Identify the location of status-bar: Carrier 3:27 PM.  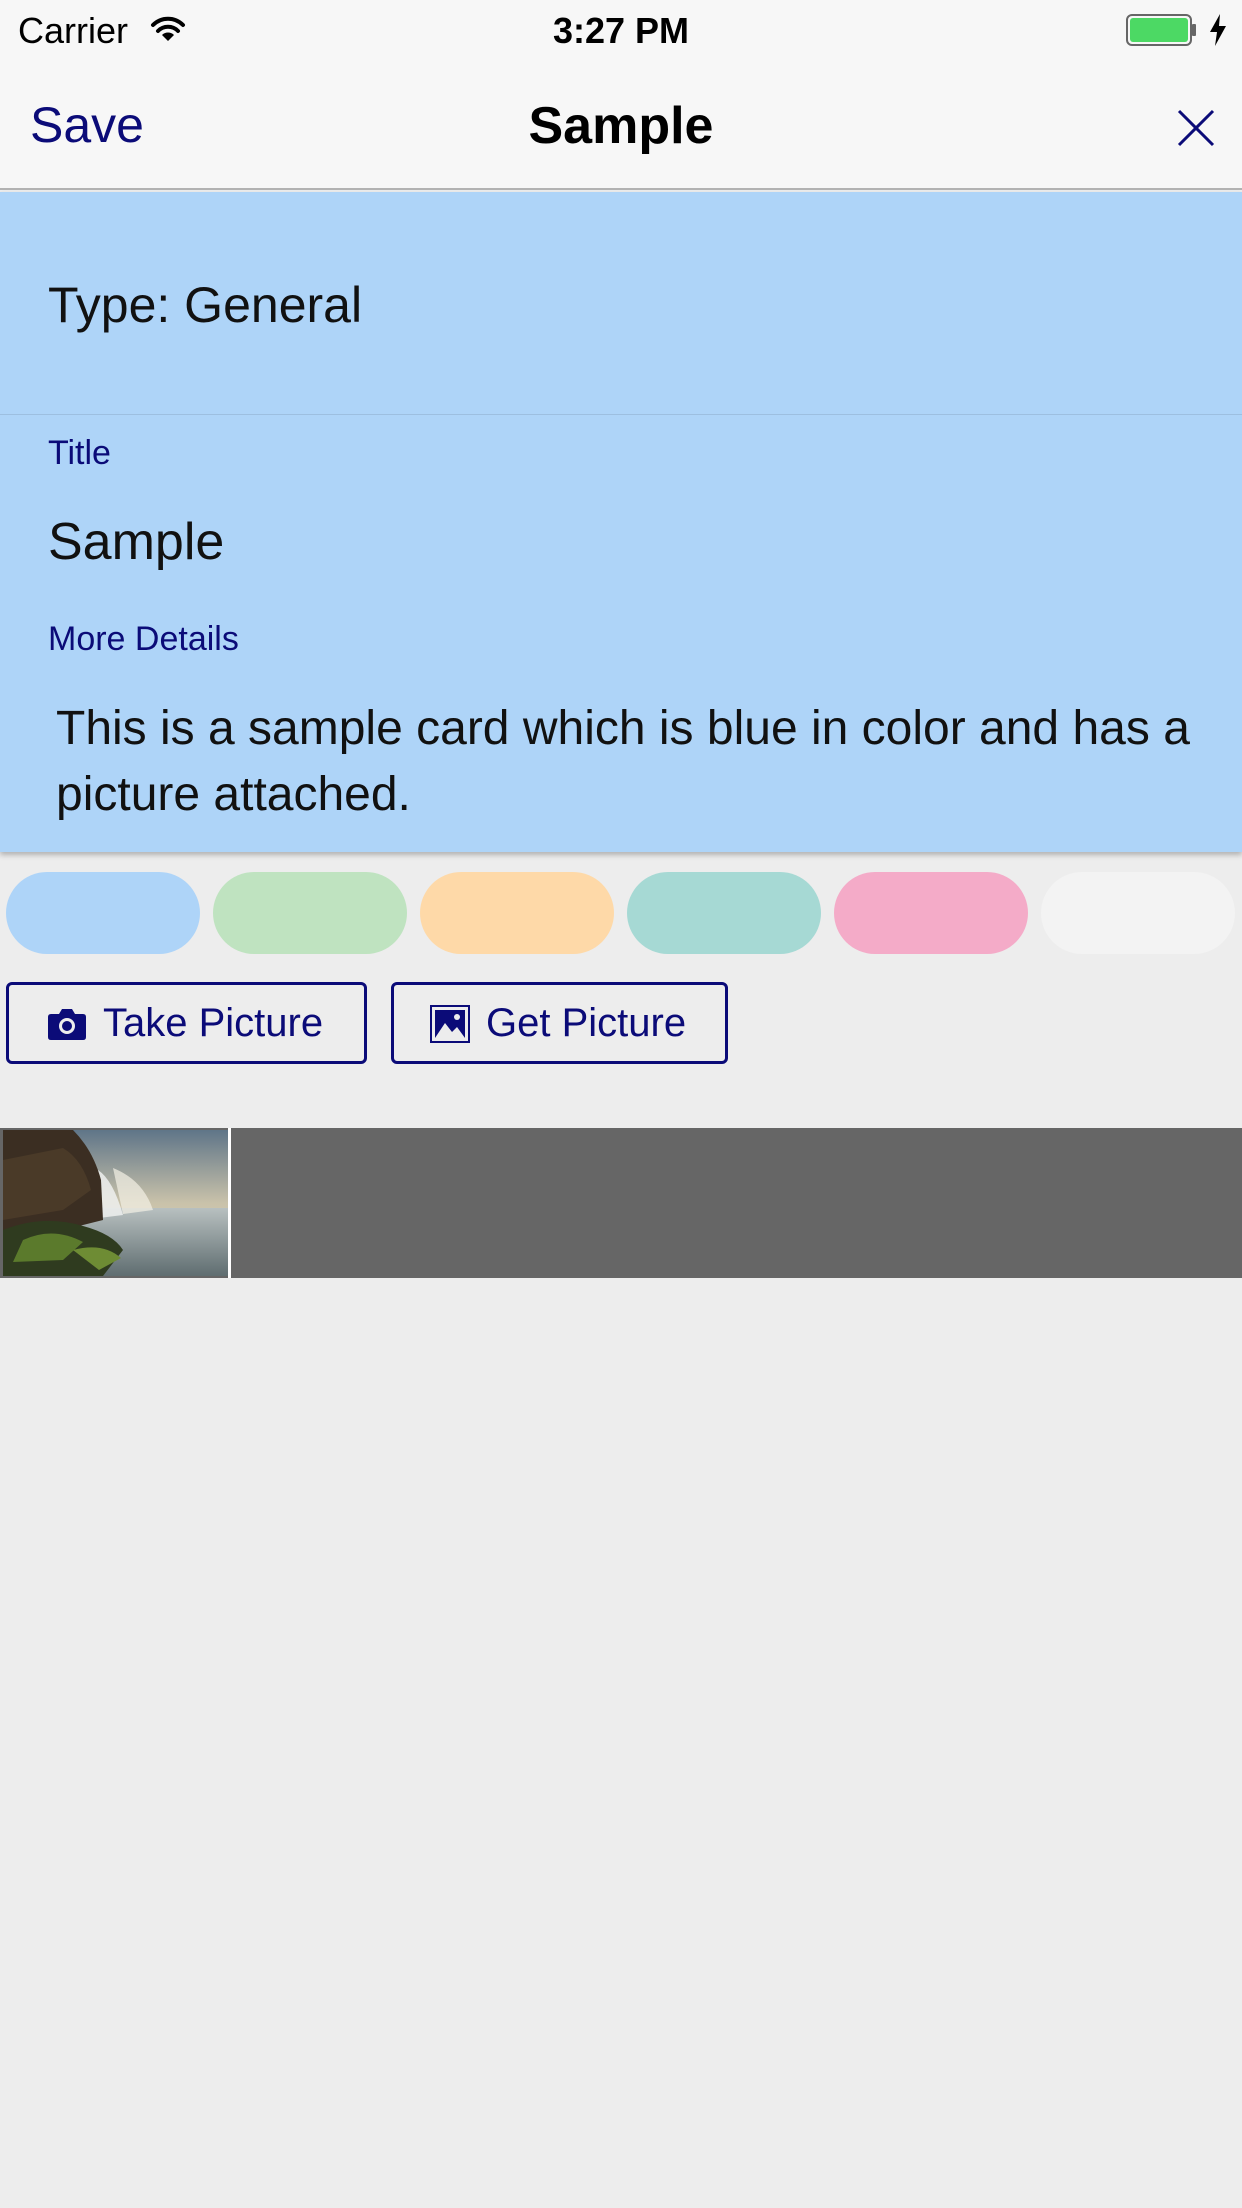
(621, 31).